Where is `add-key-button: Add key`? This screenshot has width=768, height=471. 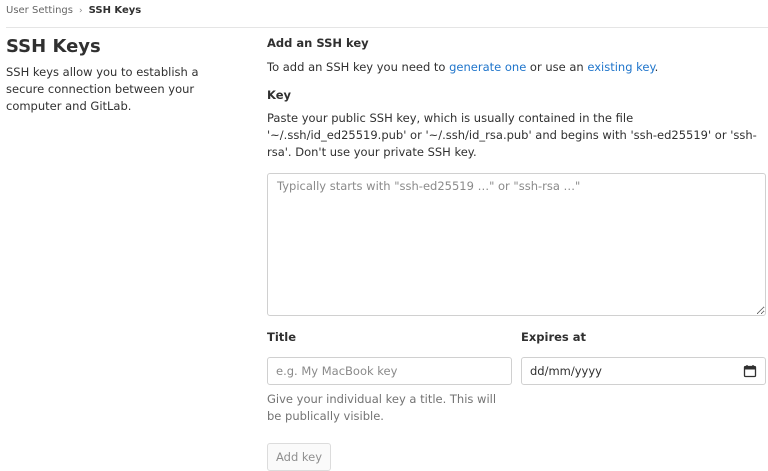 add-key-button: Add key is located at coordinates (299, 457).